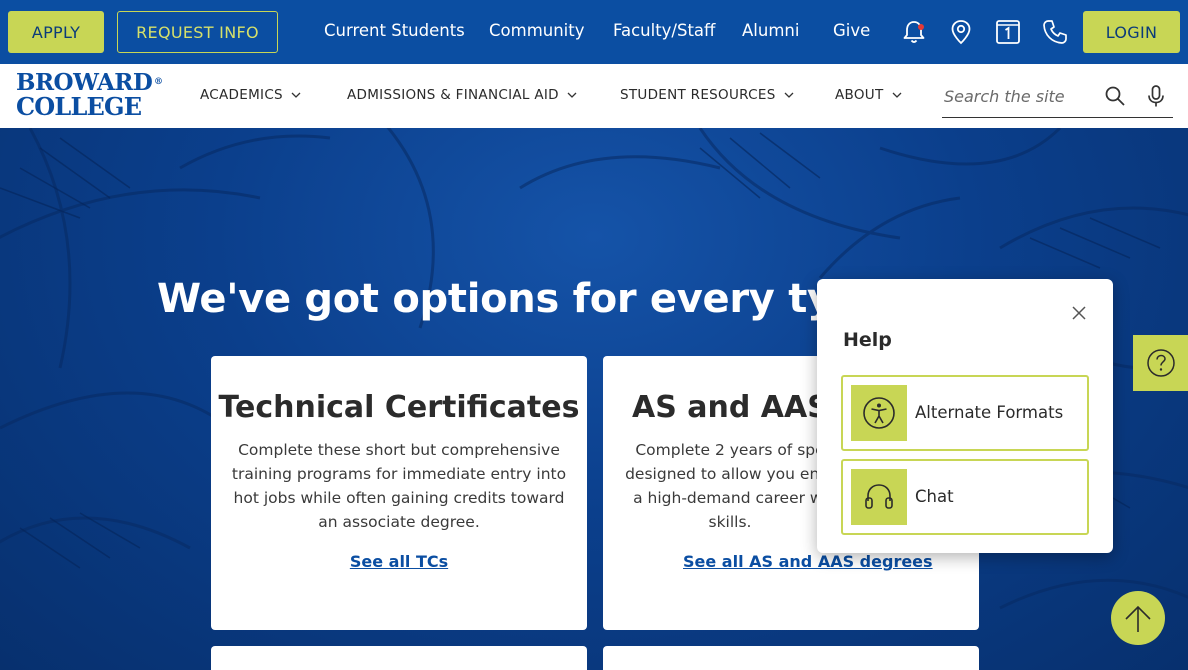  I want to click on link-give: Give, so click(851, 30).